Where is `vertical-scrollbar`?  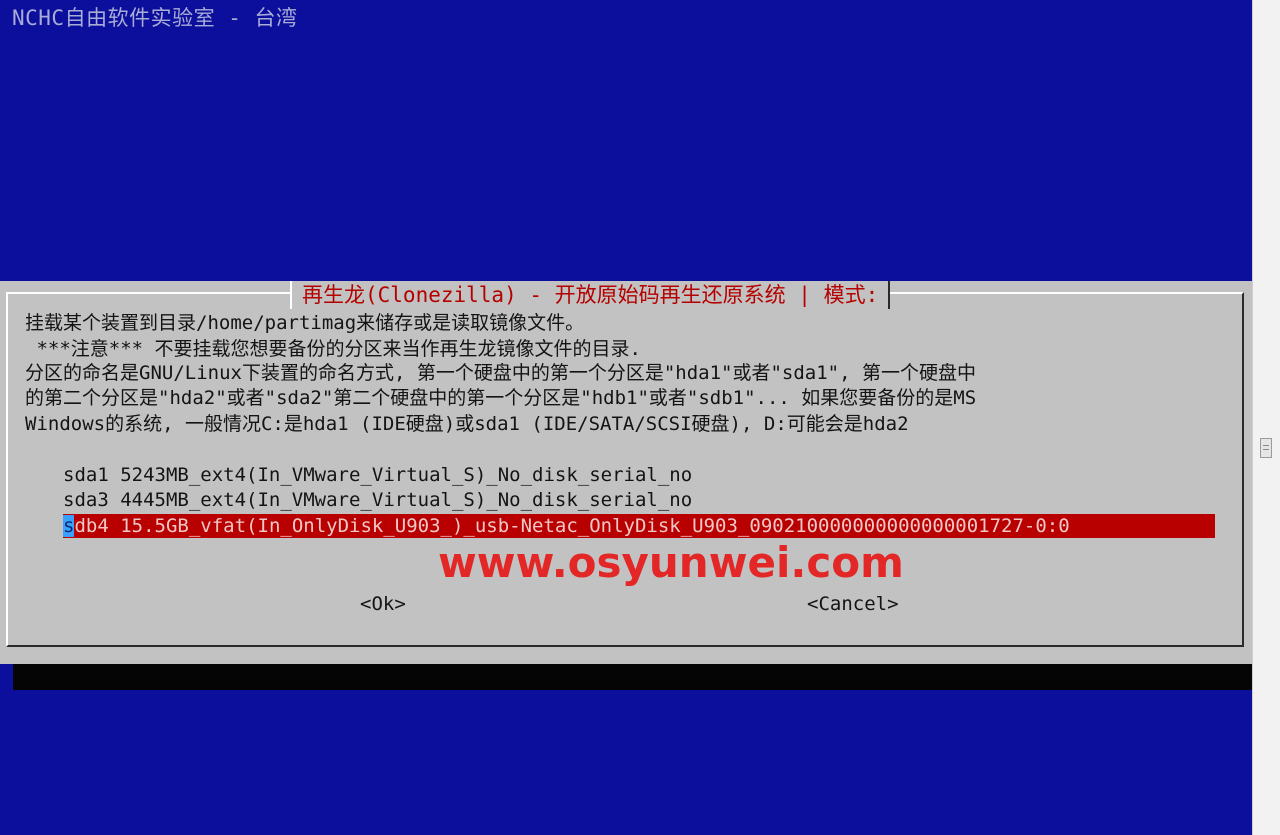 vertical-scrollbar is located at coordinates (1266, 417).